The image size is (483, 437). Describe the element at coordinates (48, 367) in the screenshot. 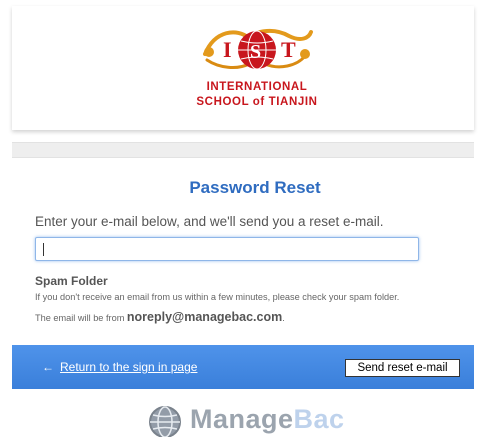

I see `left-arrow-icon: ←` at that location.